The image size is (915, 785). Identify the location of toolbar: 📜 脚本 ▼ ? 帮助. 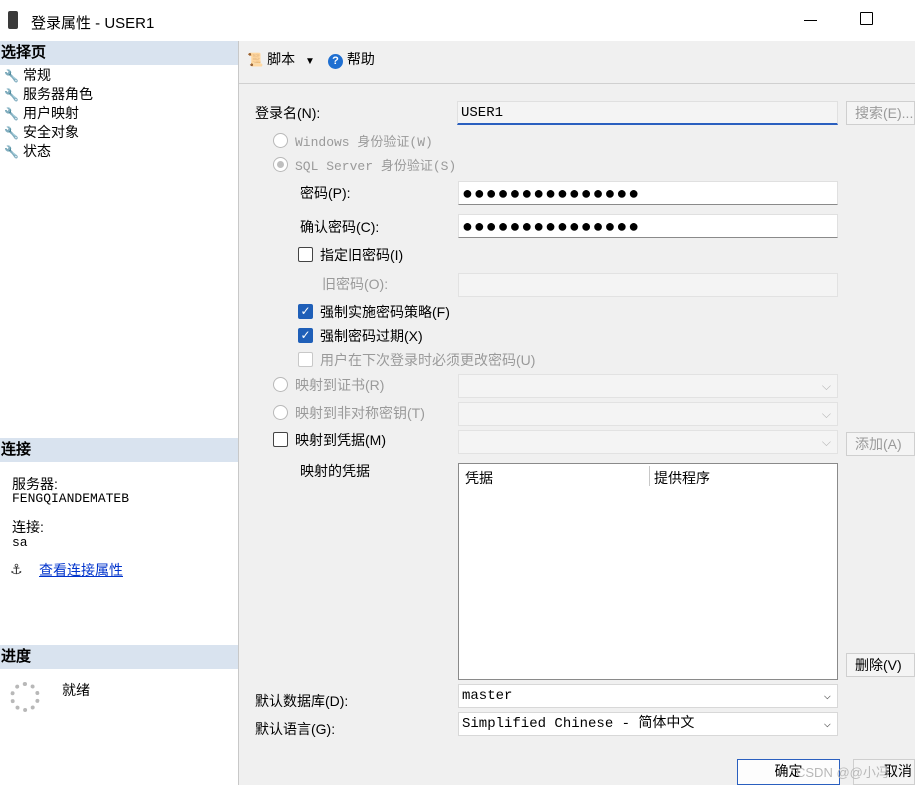
(577, 62).